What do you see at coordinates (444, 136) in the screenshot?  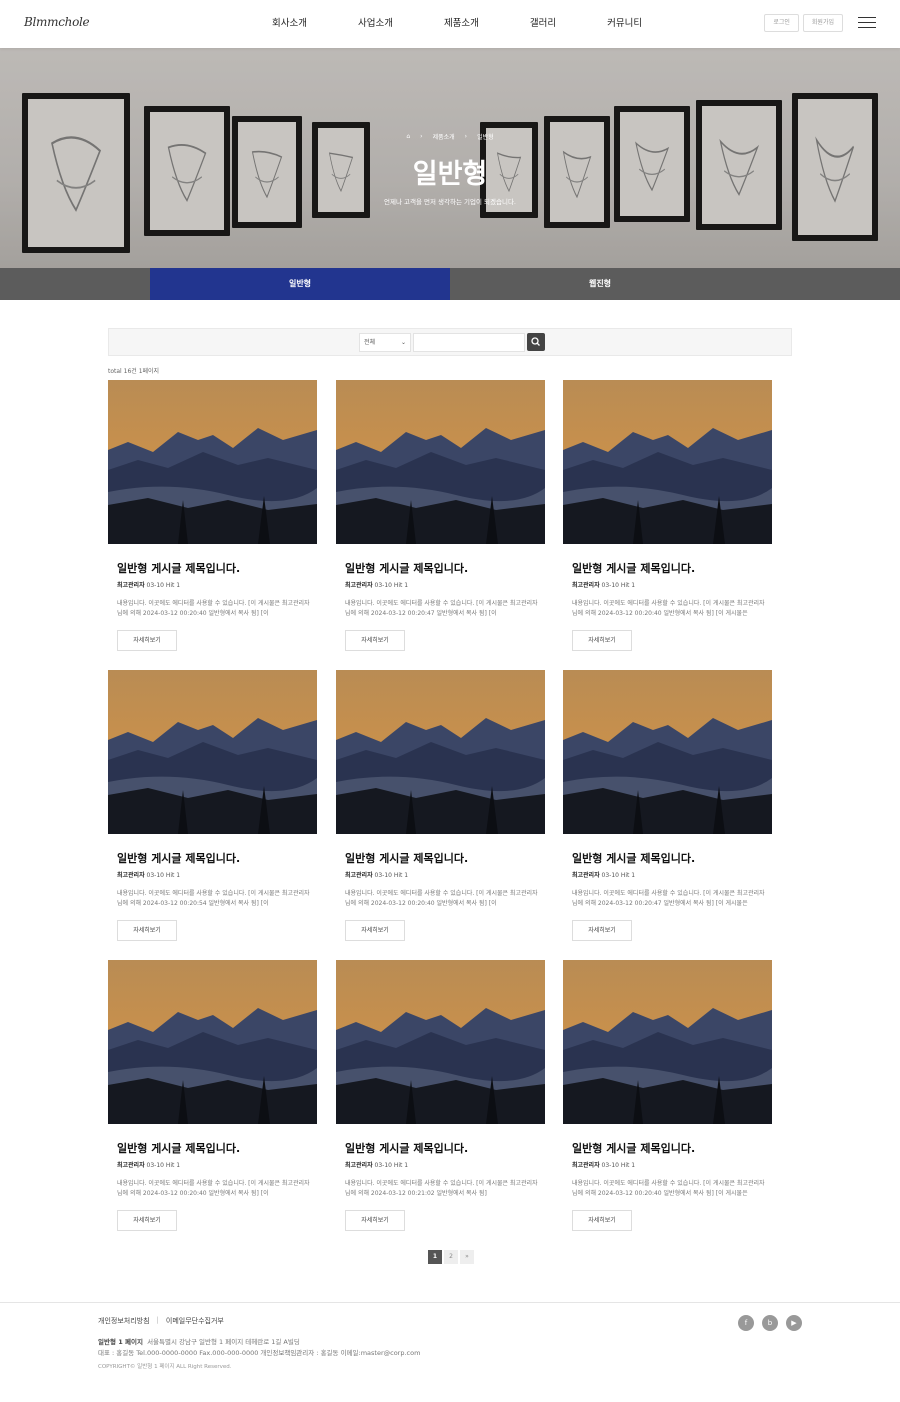 I see `breadcrumb-item: 제품소개` at bounding box center [444, 136].